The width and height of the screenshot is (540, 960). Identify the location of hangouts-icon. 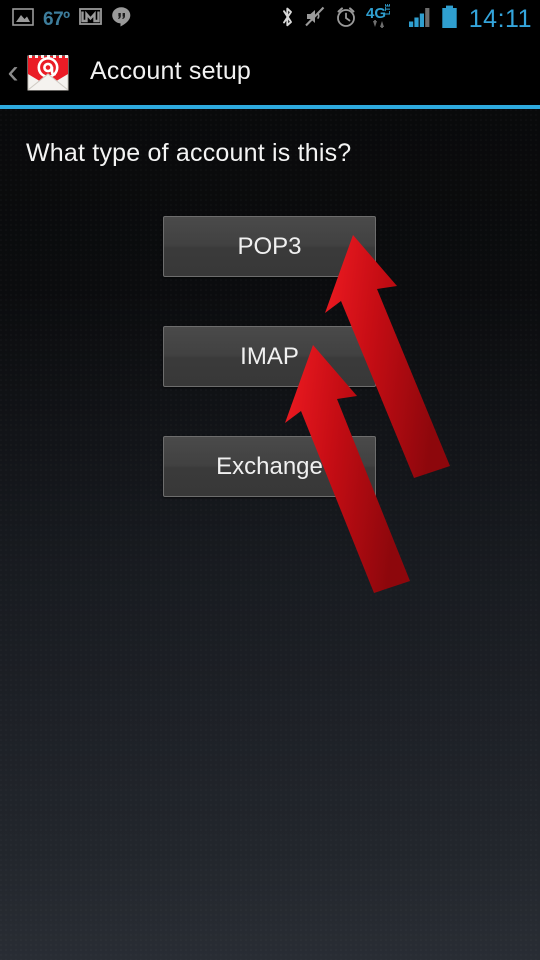
(121, 19).